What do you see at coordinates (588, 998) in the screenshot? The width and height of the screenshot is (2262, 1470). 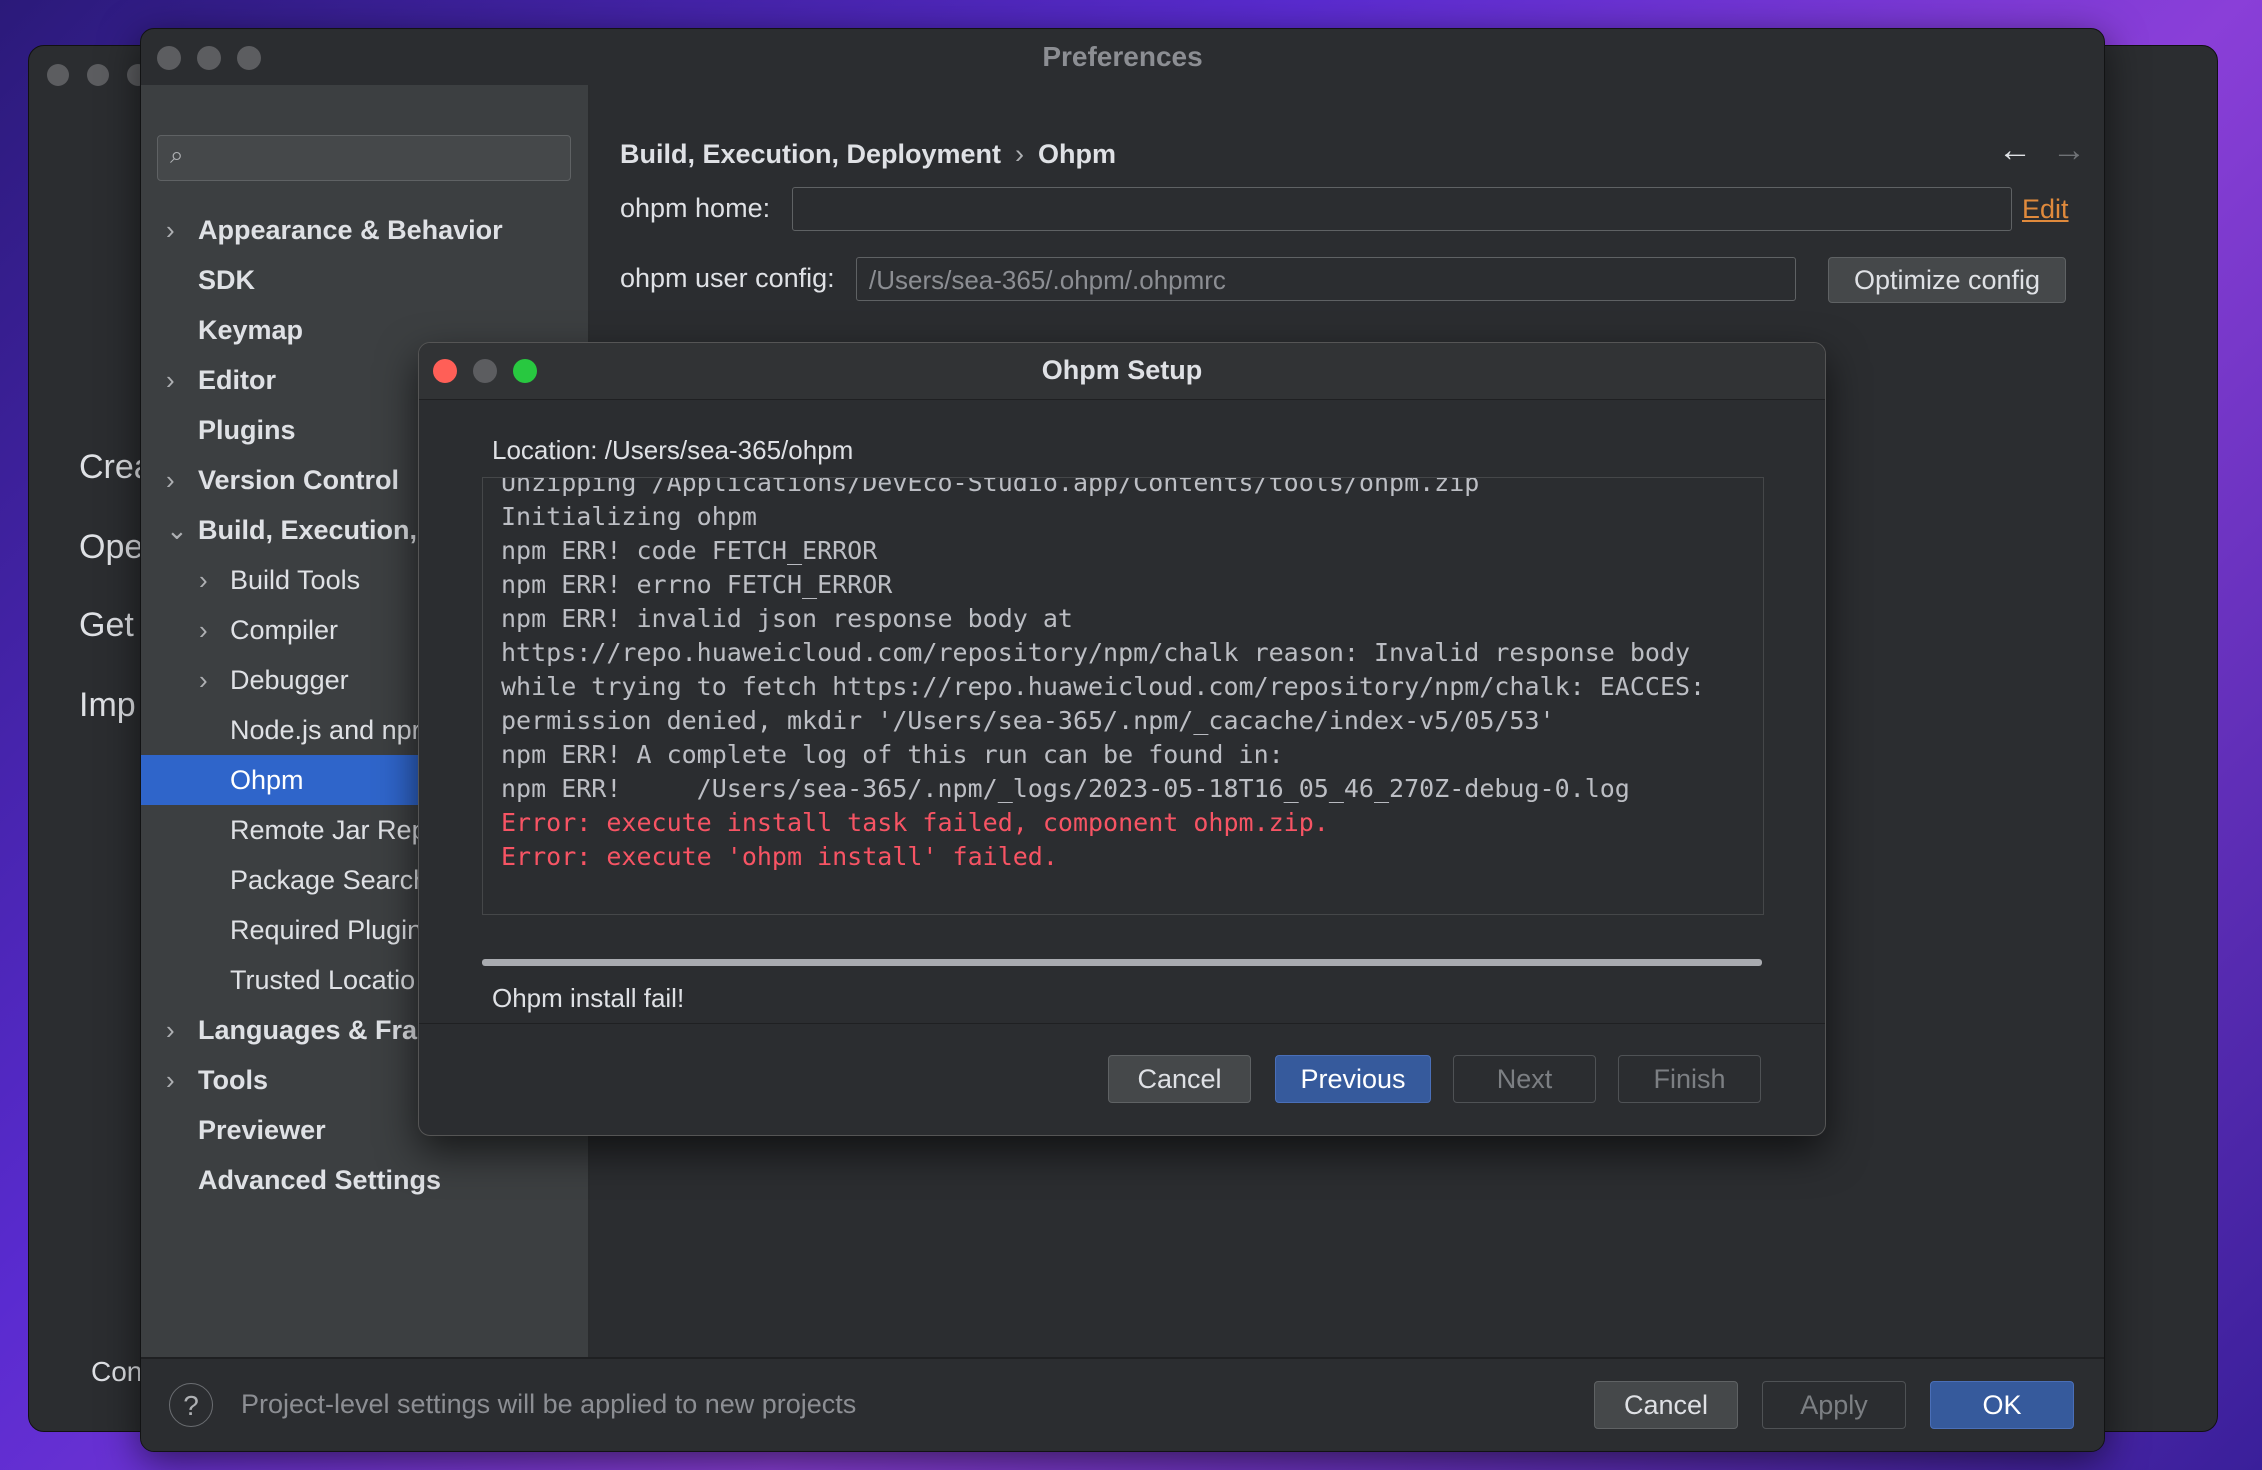 I see `install-status: Ohpm install fail!` at bounding box center [588, 998].